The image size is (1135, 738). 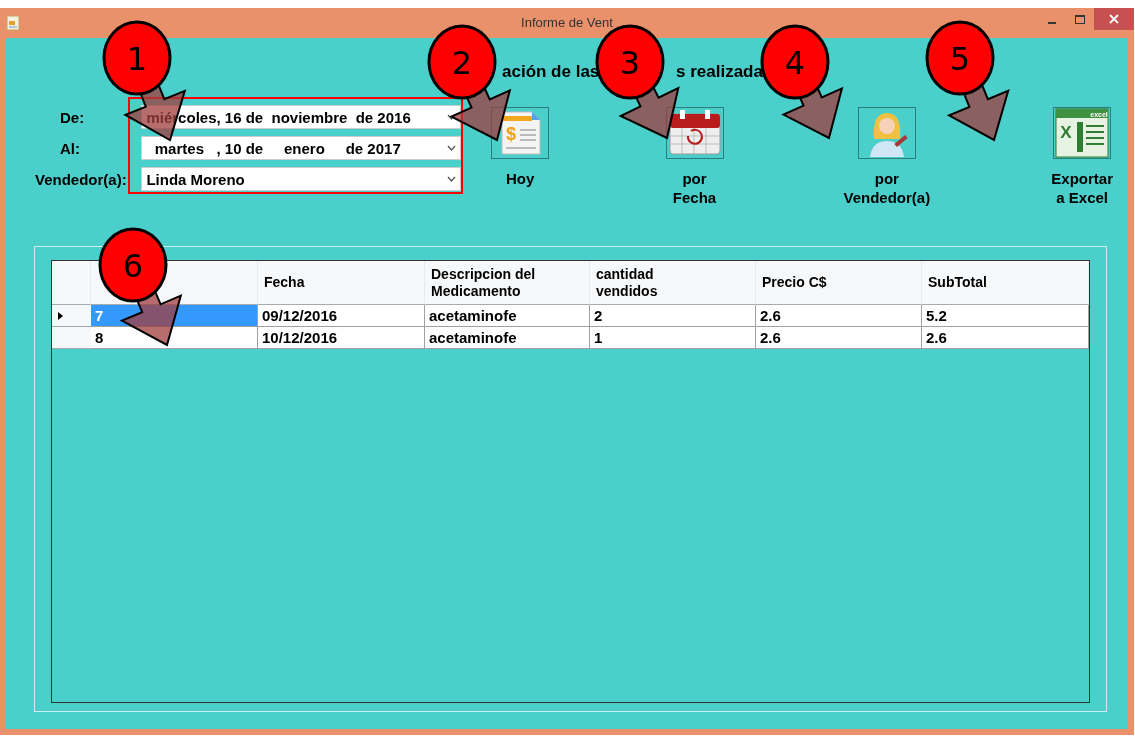 I want to click on callout-number: 4, so click(x=795, y=63).